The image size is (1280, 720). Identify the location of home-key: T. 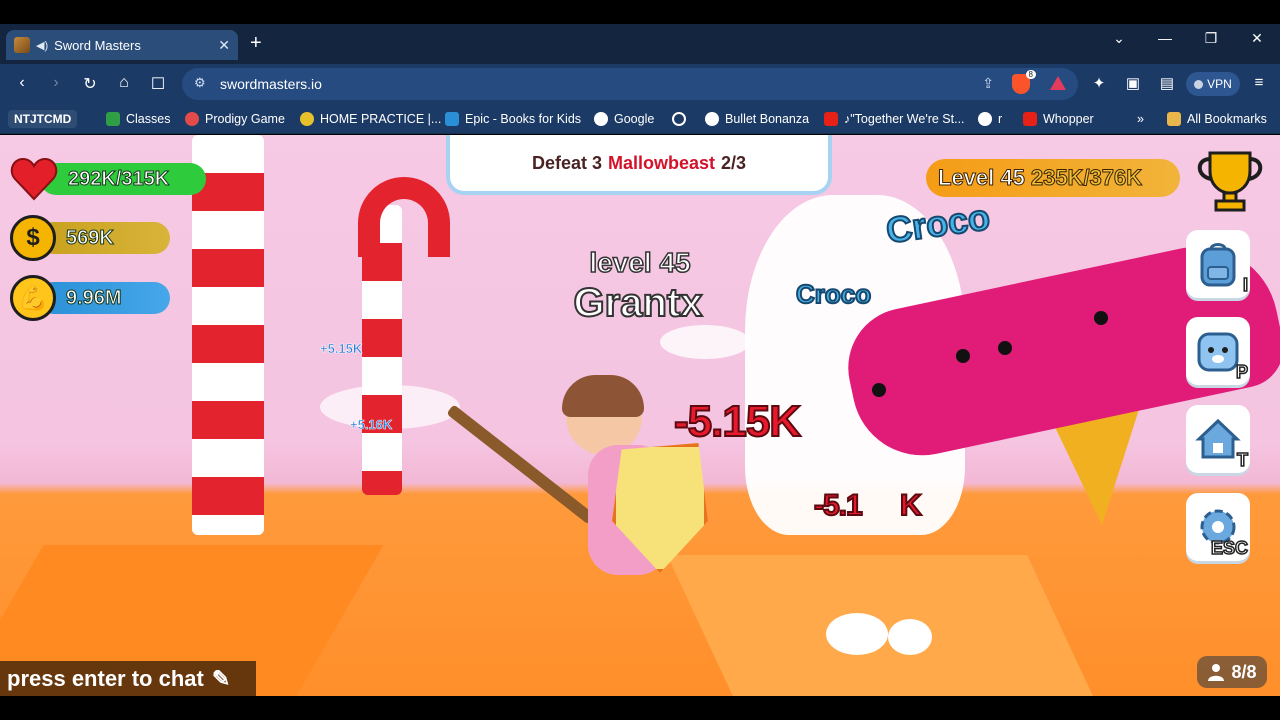
(1242, 460).